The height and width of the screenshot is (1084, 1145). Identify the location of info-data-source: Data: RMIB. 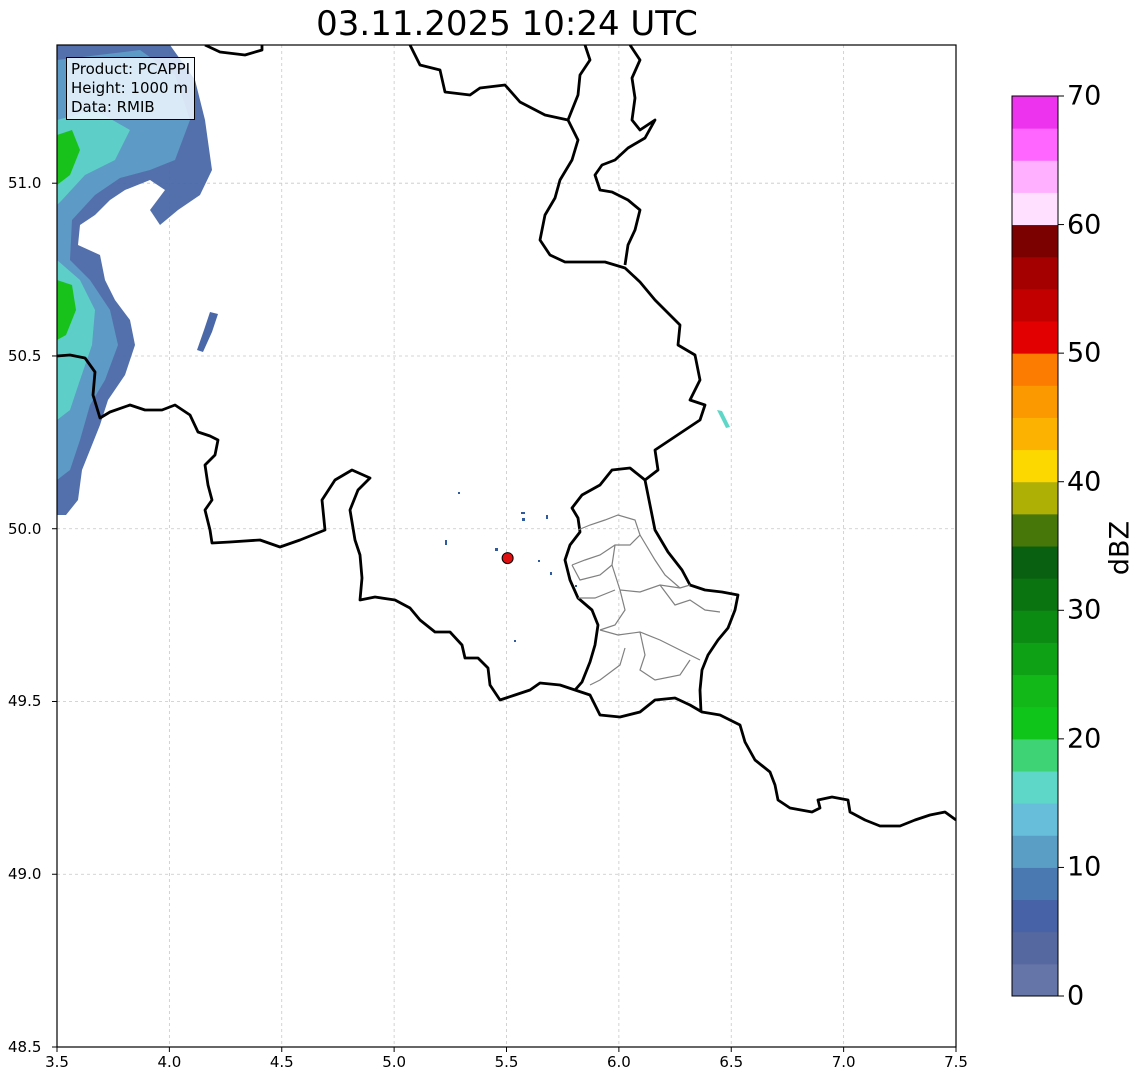
(113, 107).